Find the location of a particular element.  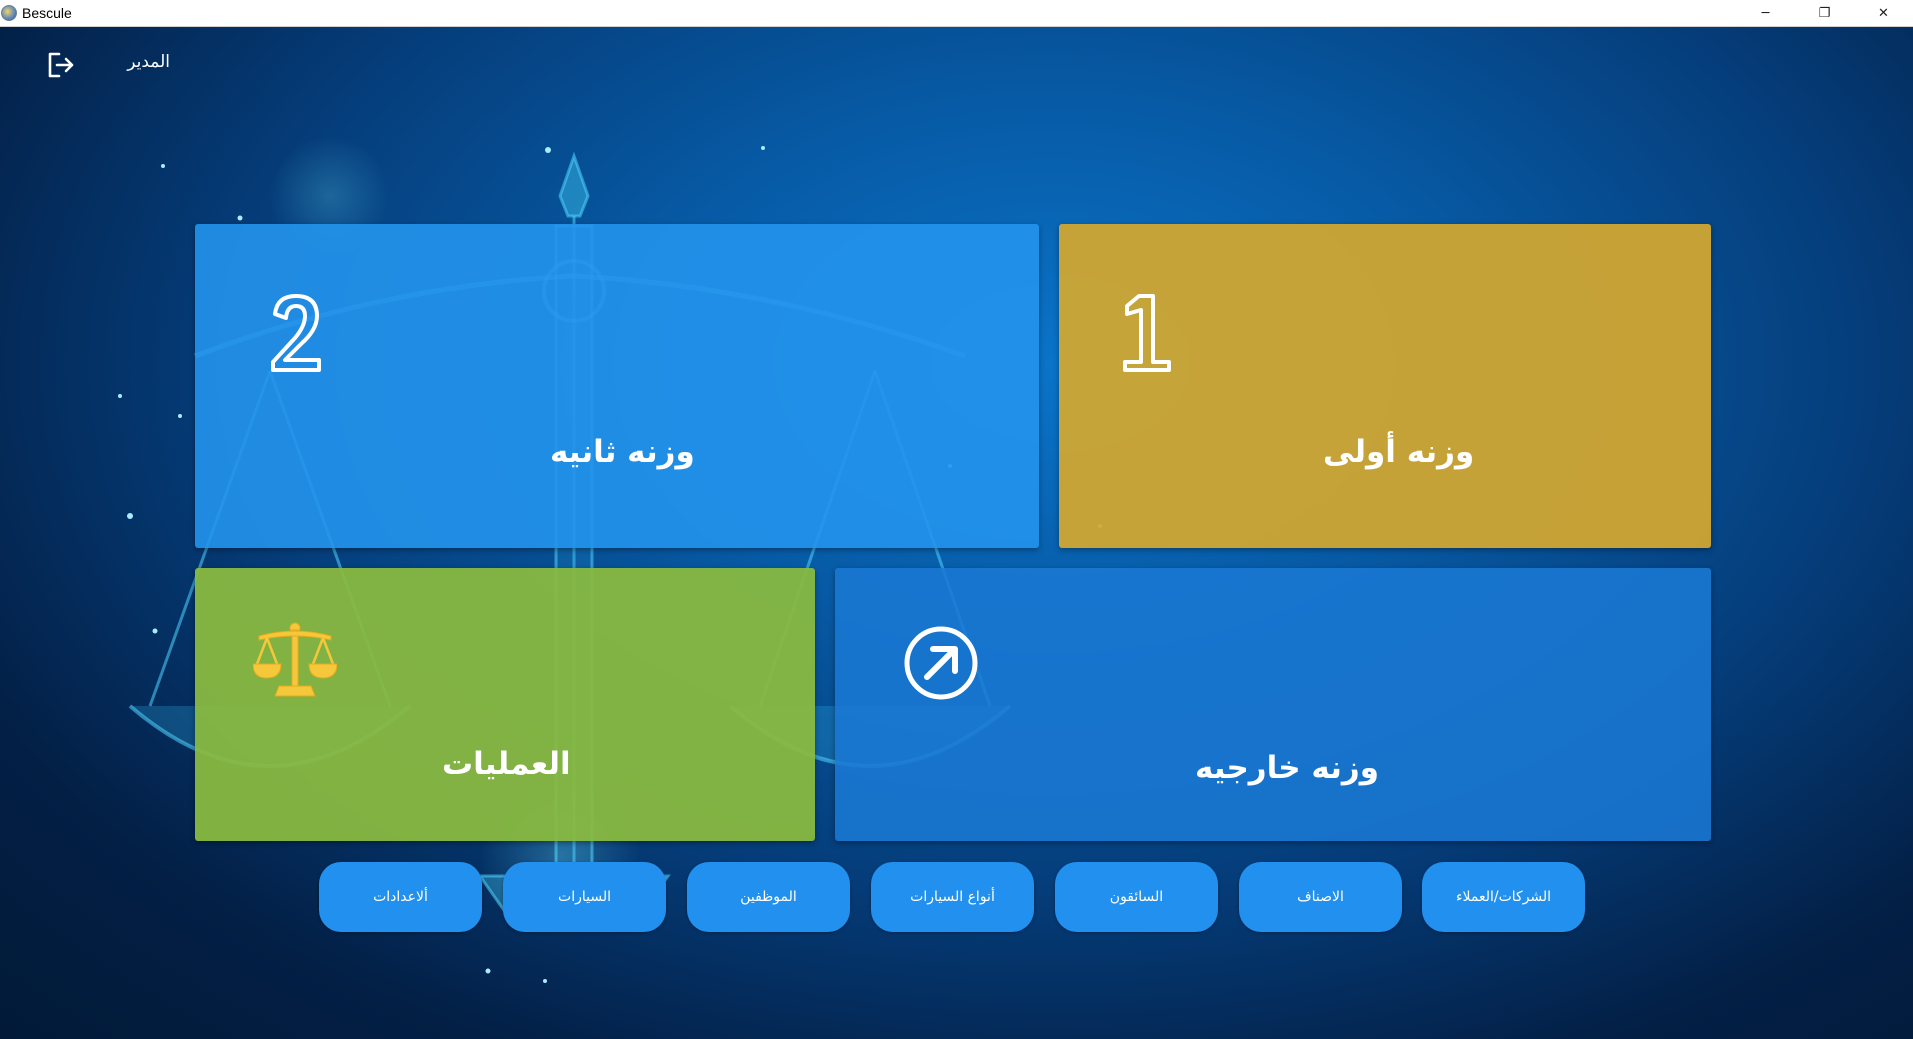

minimize-button: ─ is located at coordinates (1765, 13).